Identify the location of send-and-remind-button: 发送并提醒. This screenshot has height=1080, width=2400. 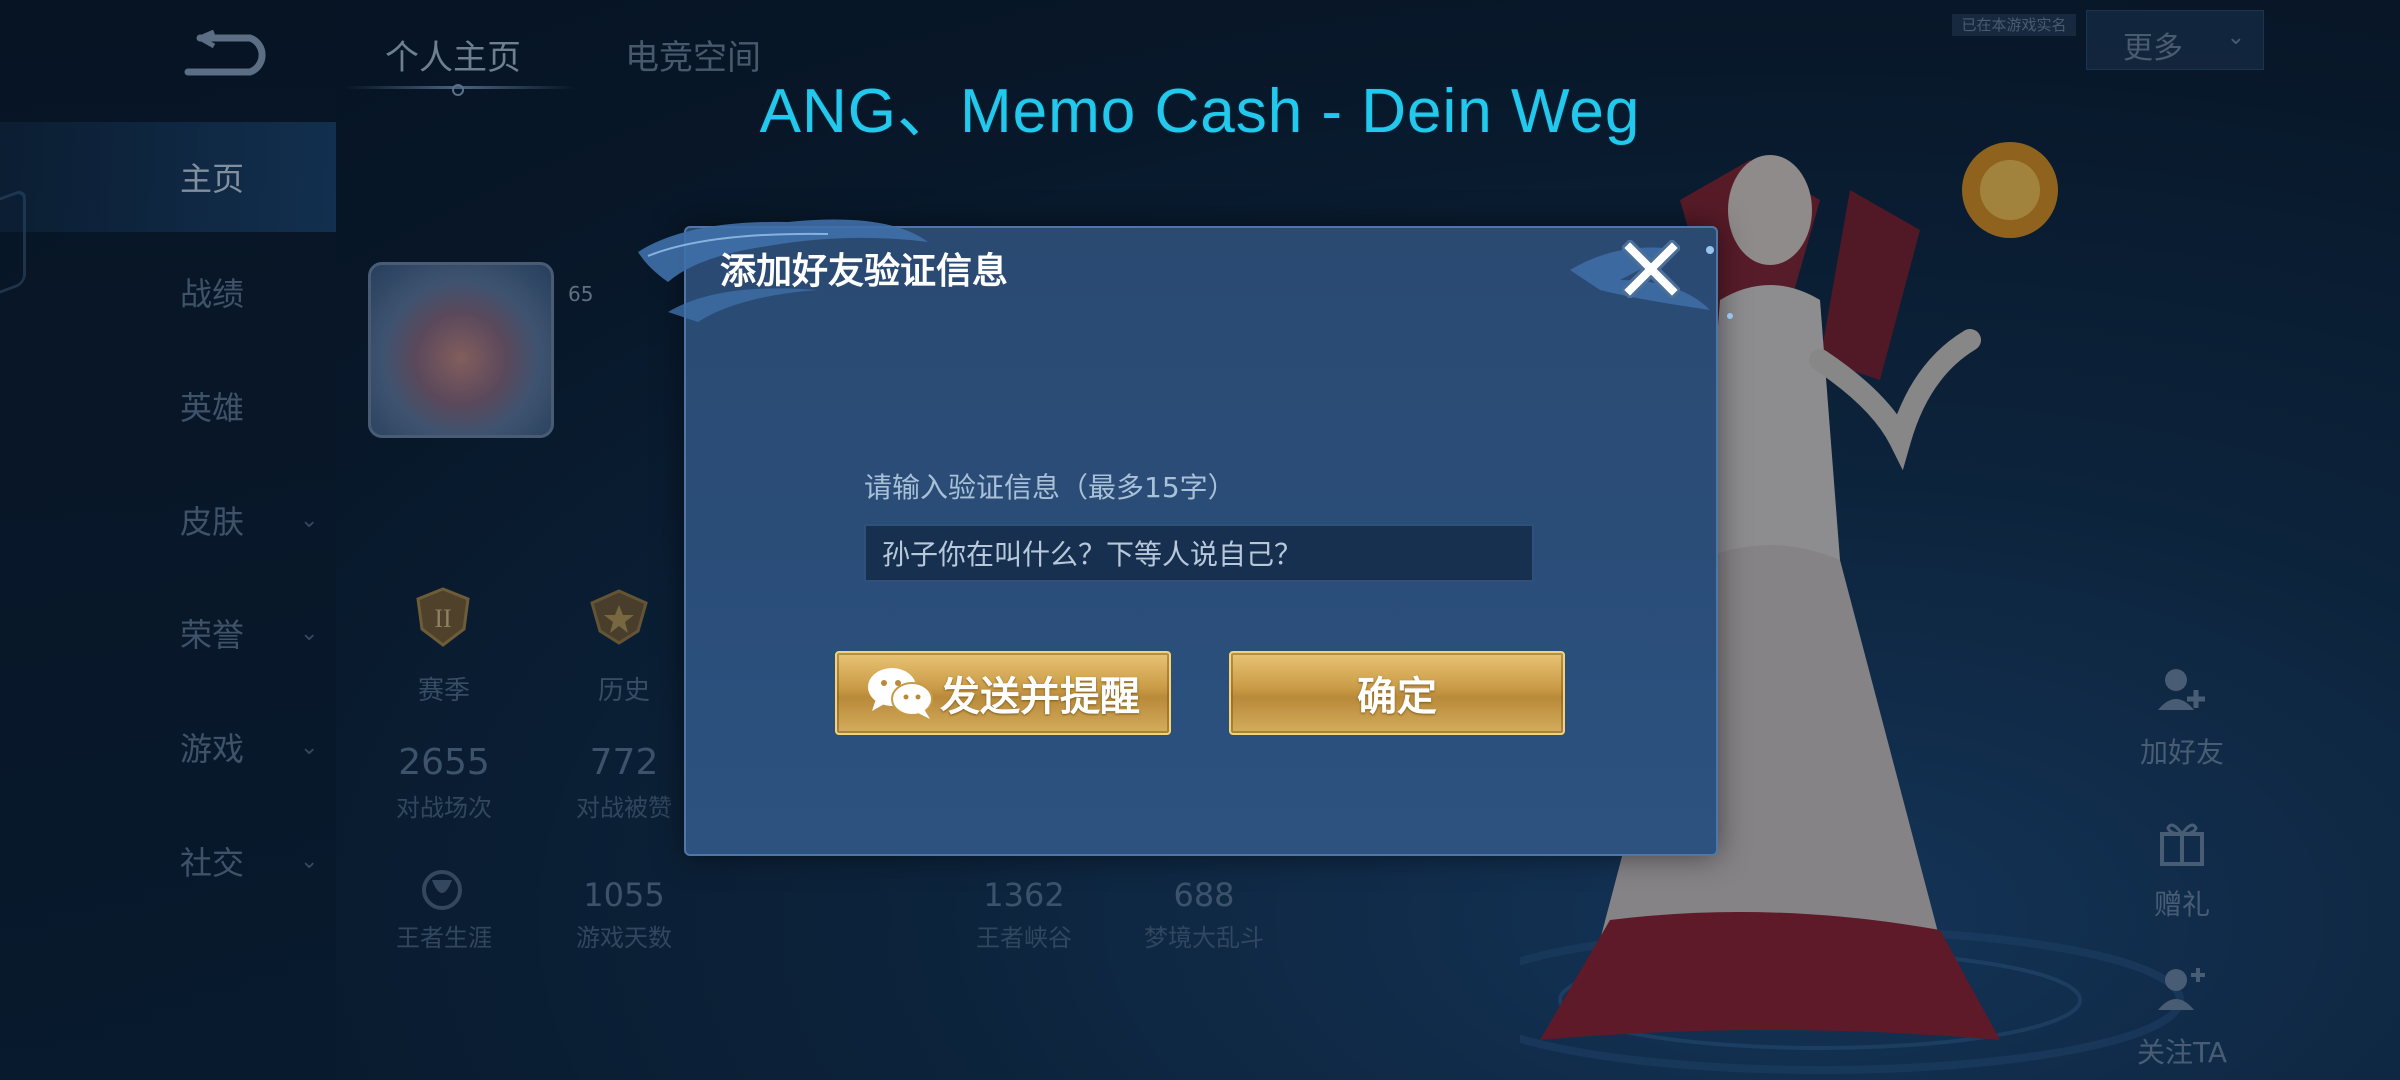
(1003, 693).